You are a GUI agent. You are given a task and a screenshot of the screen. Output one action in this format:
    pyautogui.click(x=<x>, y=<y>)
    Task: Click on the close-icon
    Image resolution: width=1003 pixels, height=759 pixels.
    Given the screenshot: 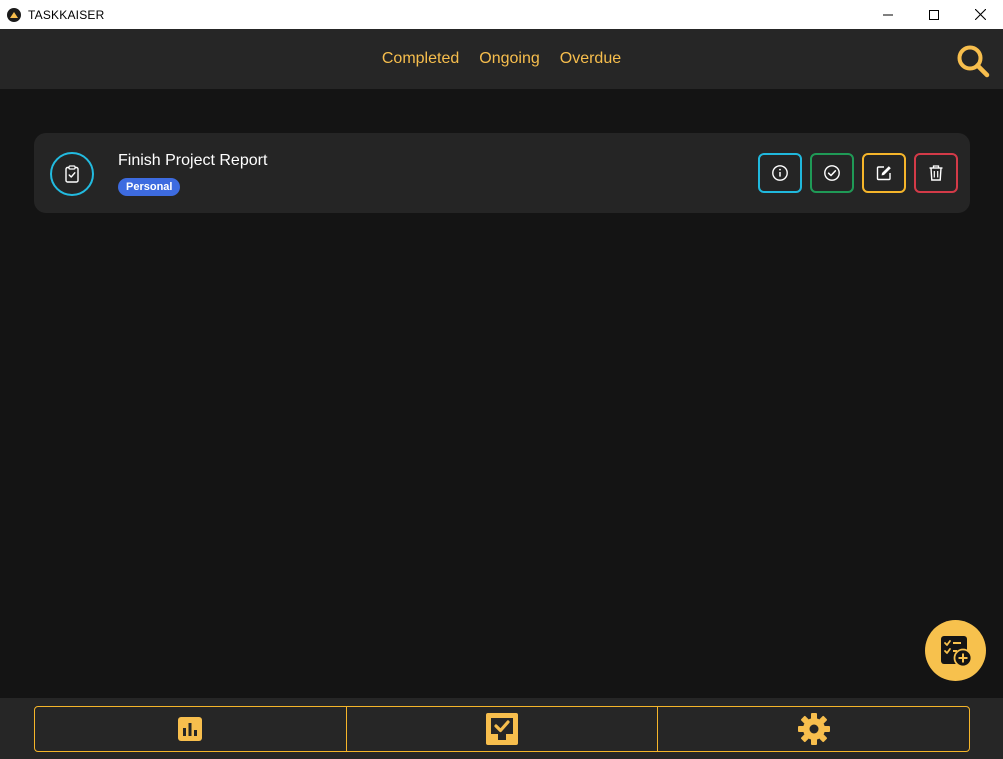 What is the action you would take?
    pyautogui.click(x=980, y=14)
    